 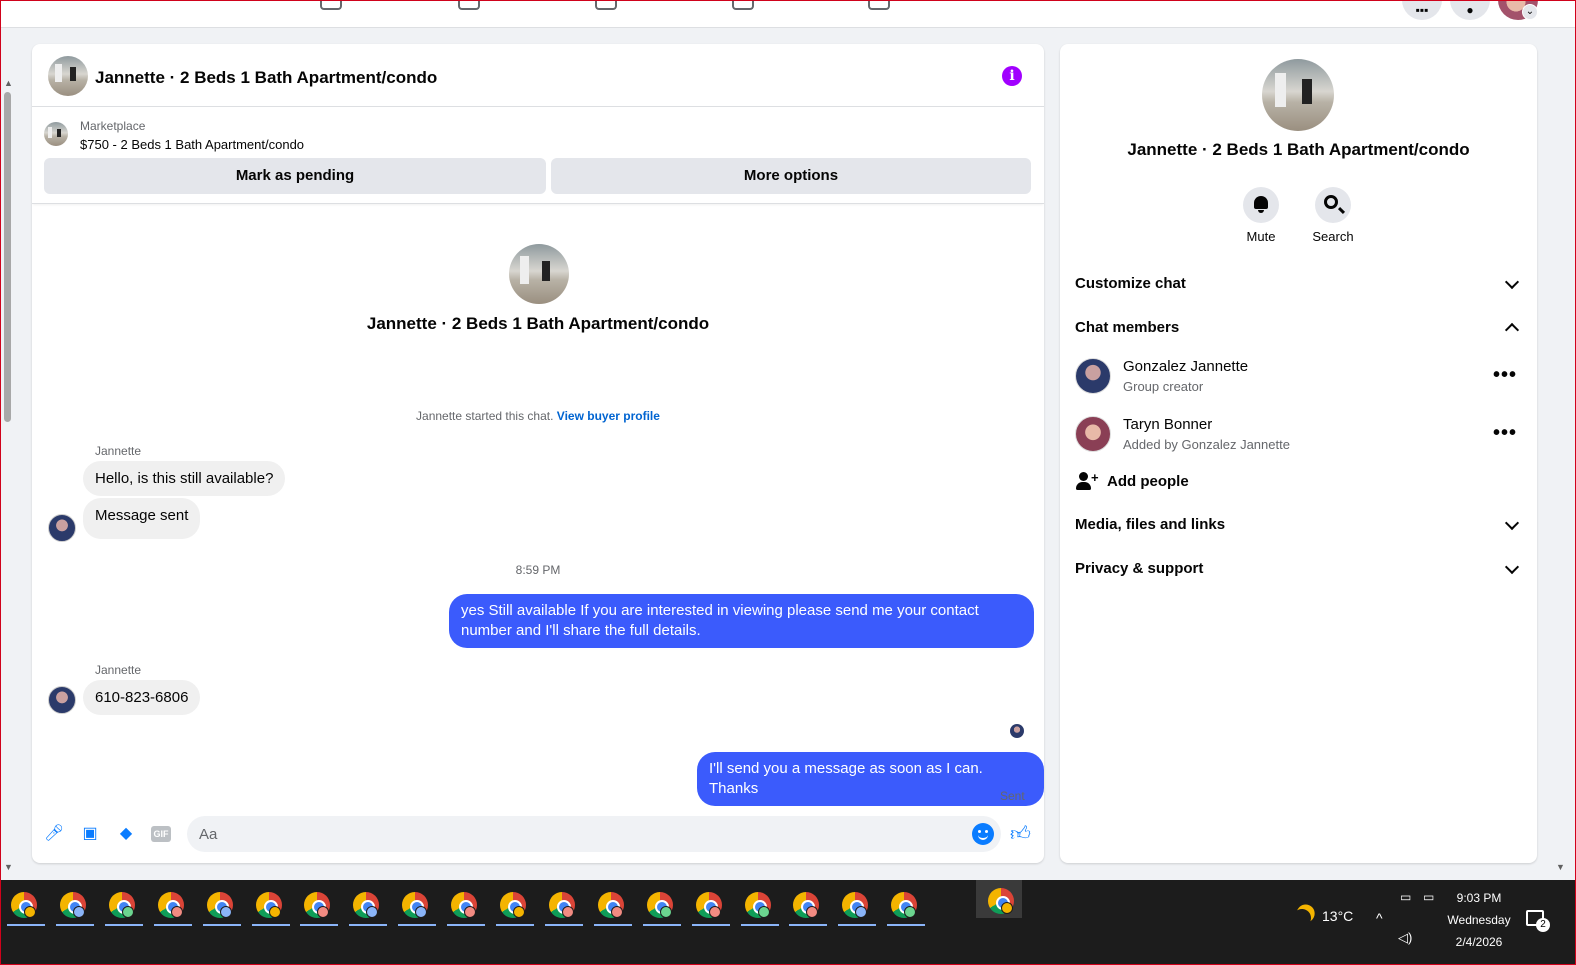 What do you see at coordinates (1017, 731) in the screenshot?
I see `seen-avatar` at bounding box center [1017, 731].